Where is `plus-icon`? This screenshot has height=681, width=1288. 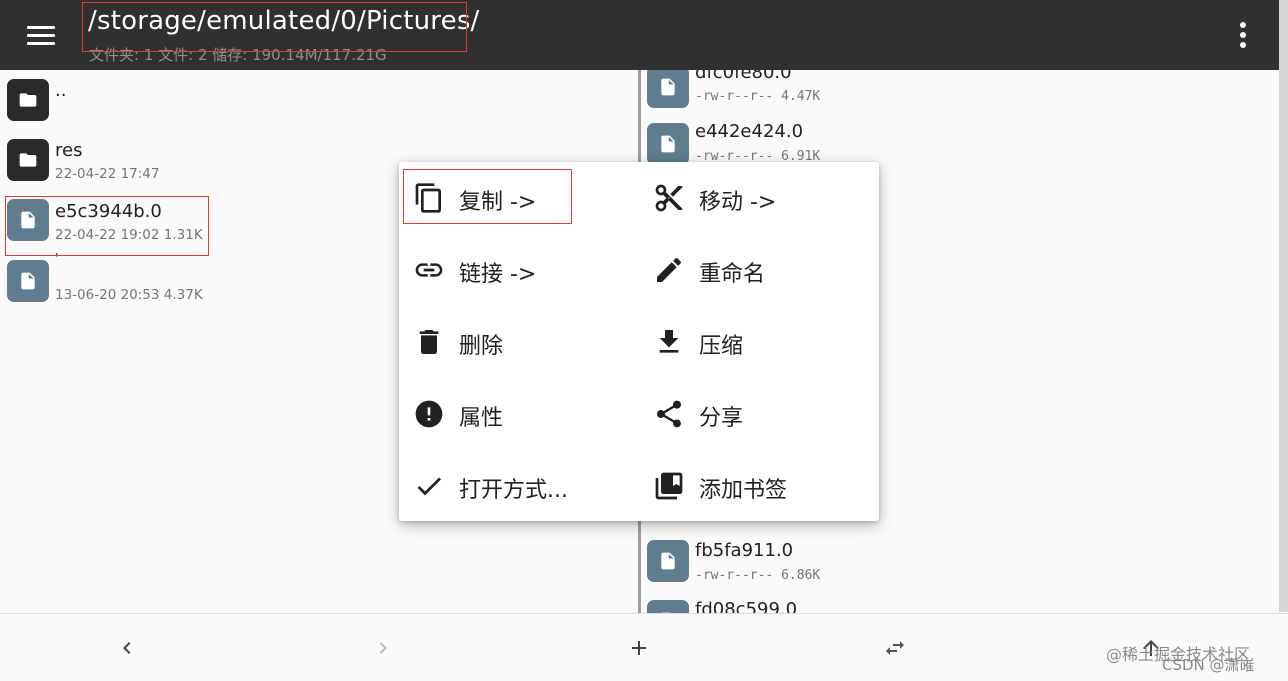 plus-icon is located at coordinates (639, 648).